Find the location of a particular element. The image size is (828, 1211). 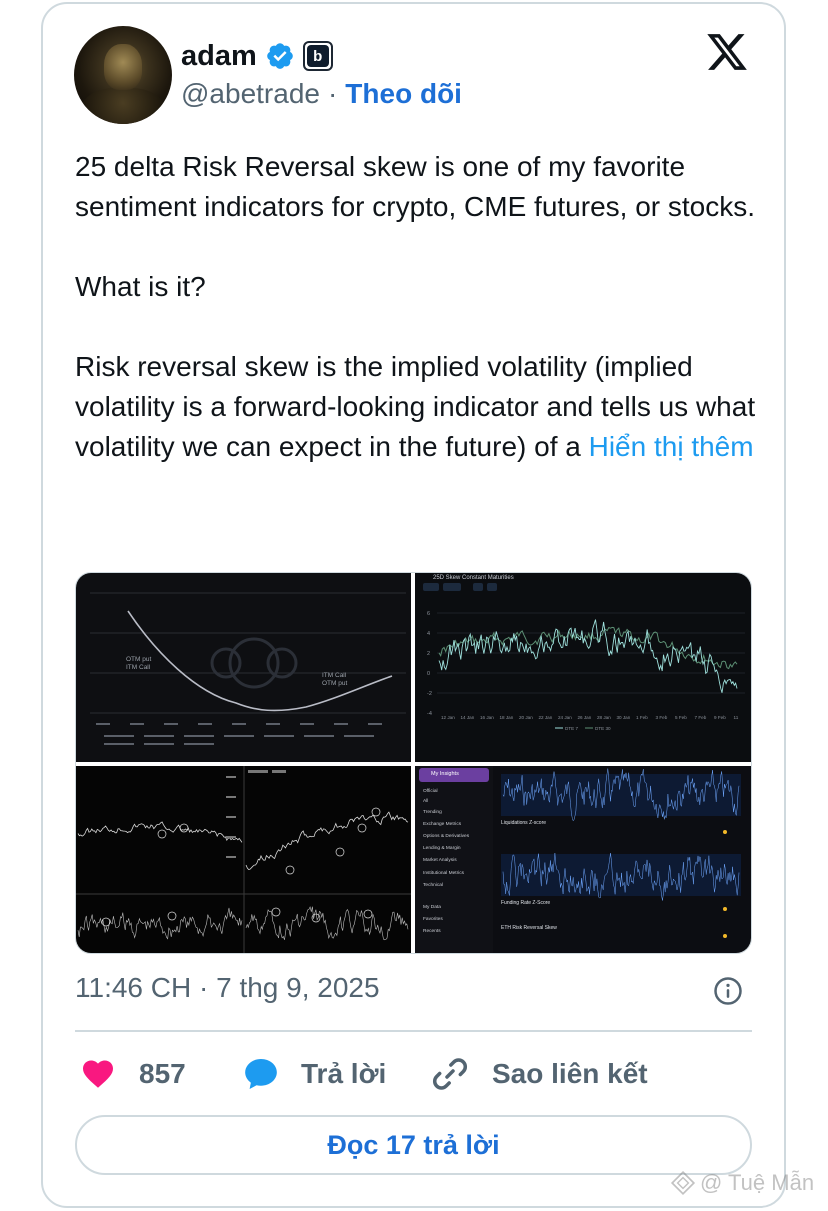

dashboard-menu-item: Trending is located at coordinates (432, 812).